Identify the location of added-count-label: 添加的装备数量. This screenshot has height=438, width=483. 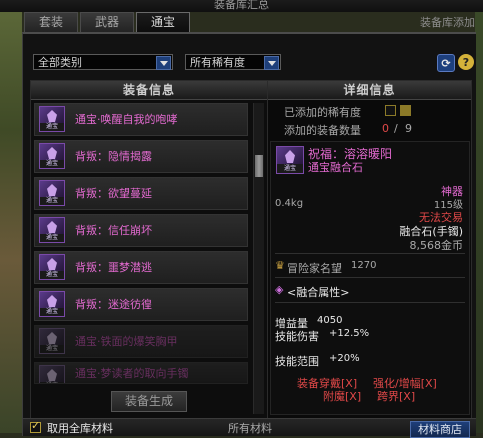
(322, 130).